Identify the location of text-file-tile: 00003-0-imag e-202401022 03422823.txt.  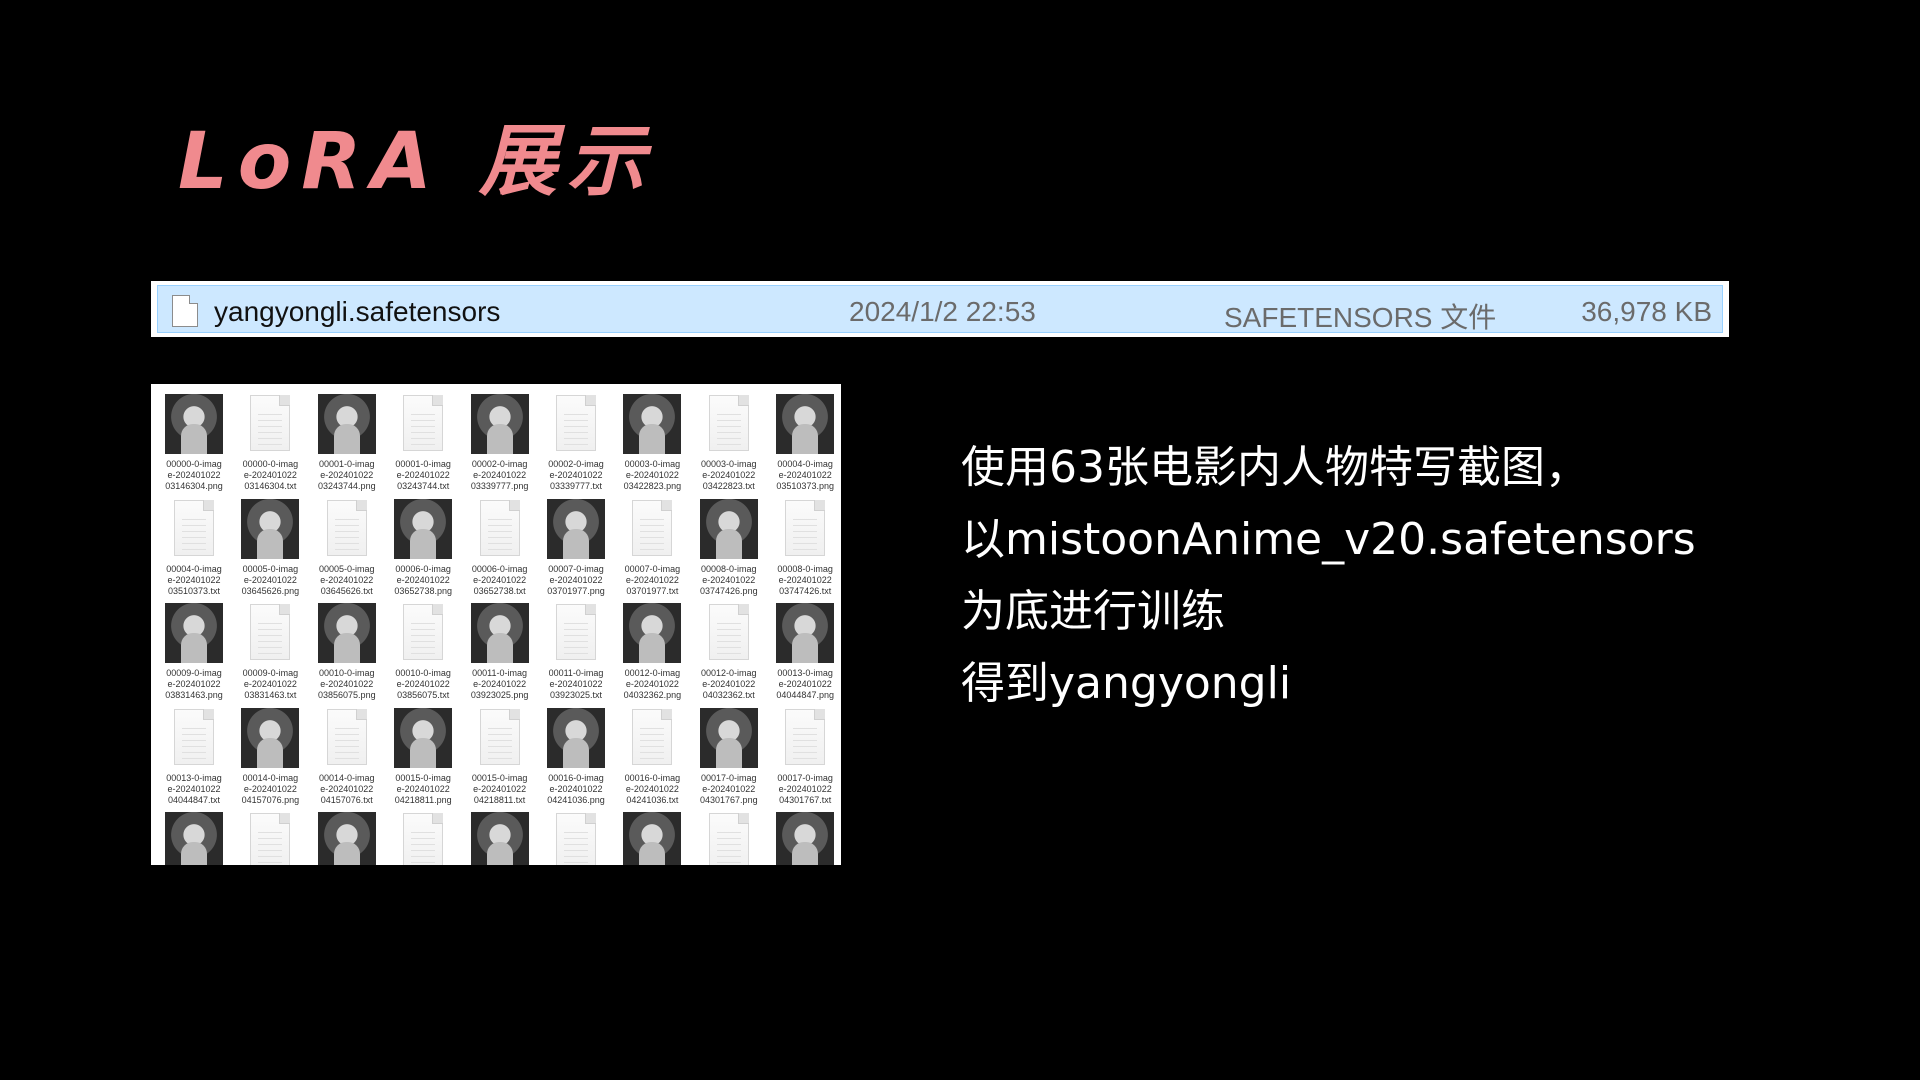
(729, 440).